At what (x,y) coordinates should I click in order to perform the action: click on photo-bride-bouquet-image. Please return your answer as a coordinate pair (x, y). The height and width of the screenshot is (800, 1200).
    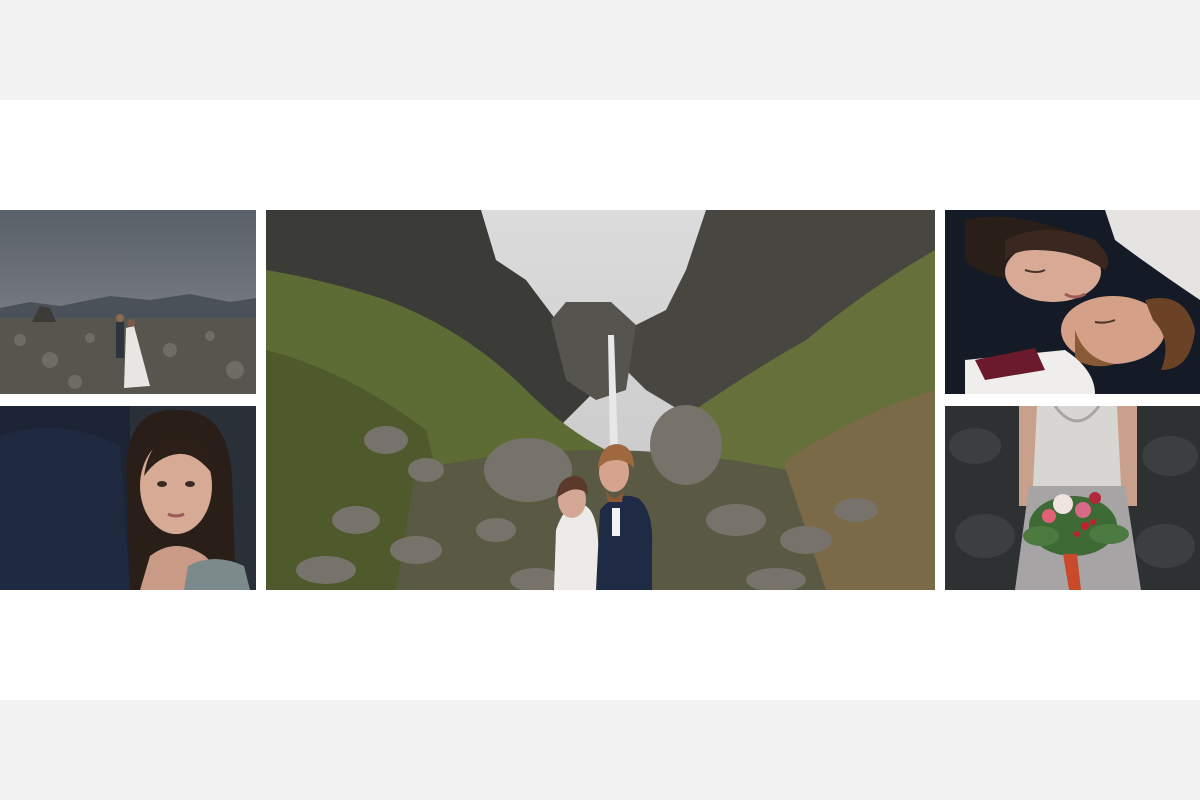
    Looking at the image, I should click on (1072, 498).